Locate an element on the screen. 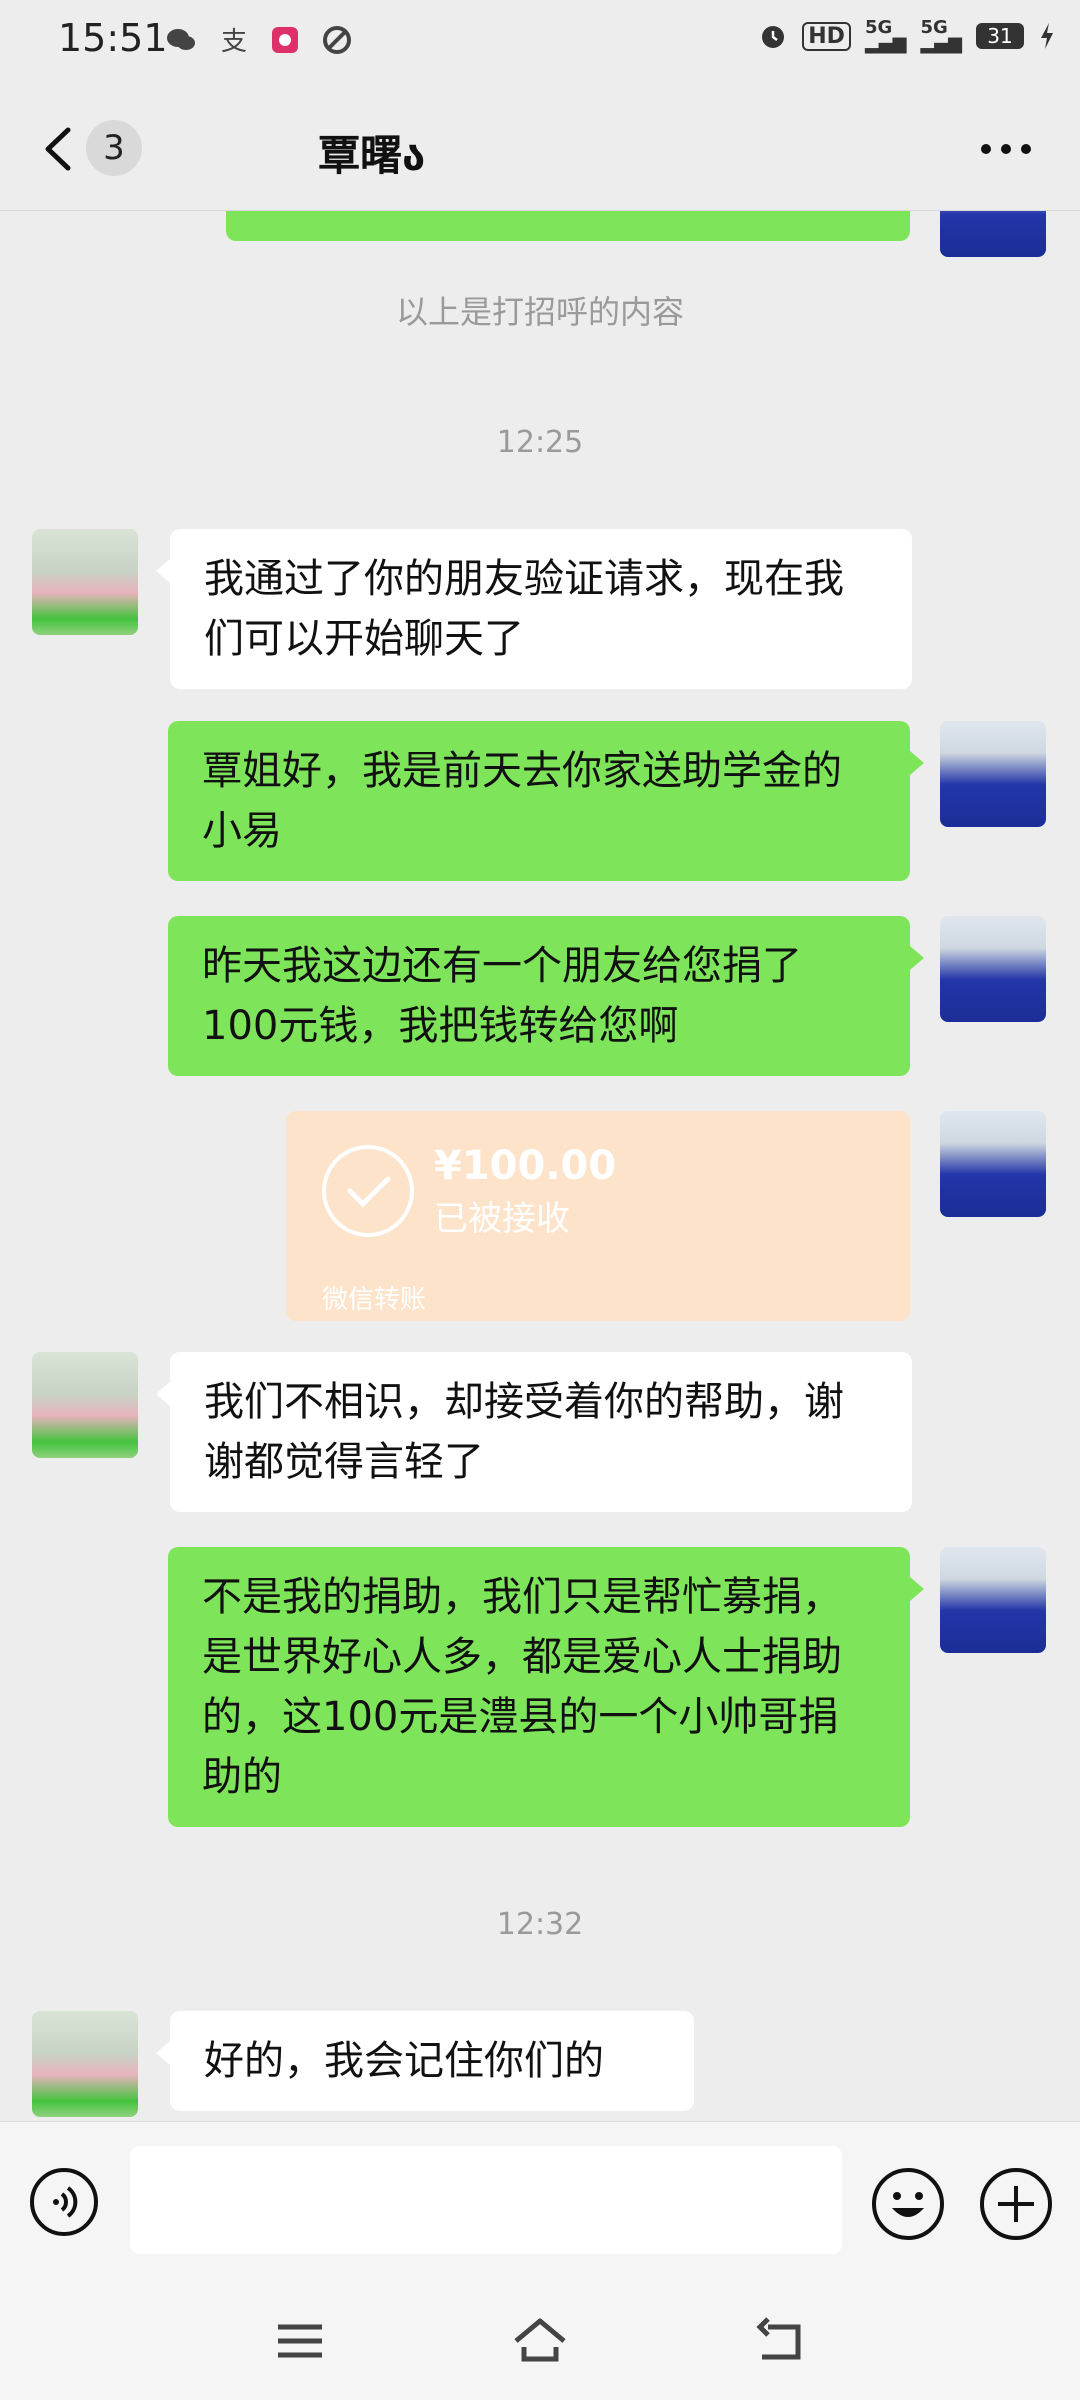 This screenshot has width=1080, height=2400. message-bubble: 覃姐好，我是前天去你家送助学金的小易 is located at coordinates (546, 801).